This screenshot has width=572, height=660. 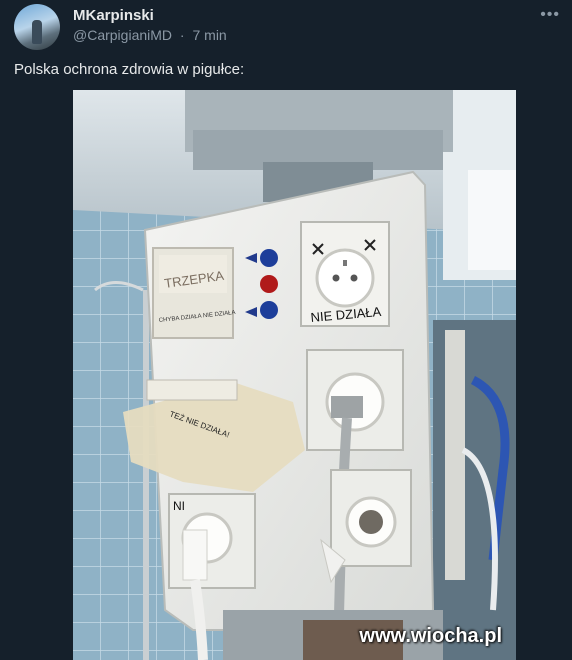 I want to click on more-icon: •••, so click(x=550, y=15).